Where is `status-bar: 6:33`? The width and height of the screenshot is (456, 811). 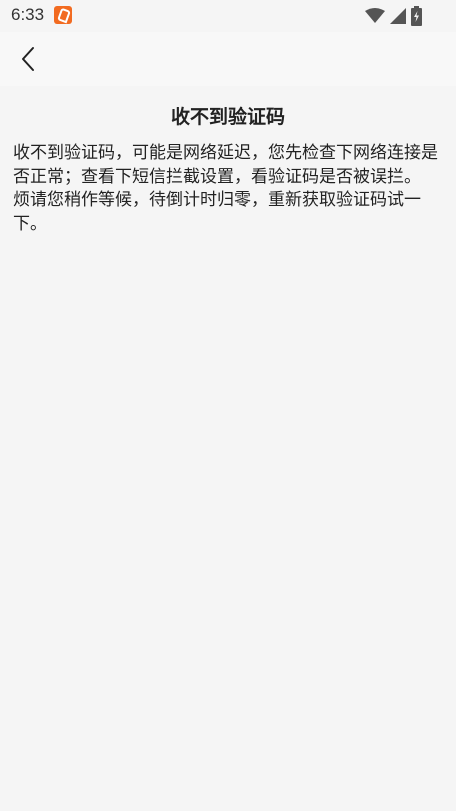
status-bar: 6:33 is located at coordinates (228, 16).